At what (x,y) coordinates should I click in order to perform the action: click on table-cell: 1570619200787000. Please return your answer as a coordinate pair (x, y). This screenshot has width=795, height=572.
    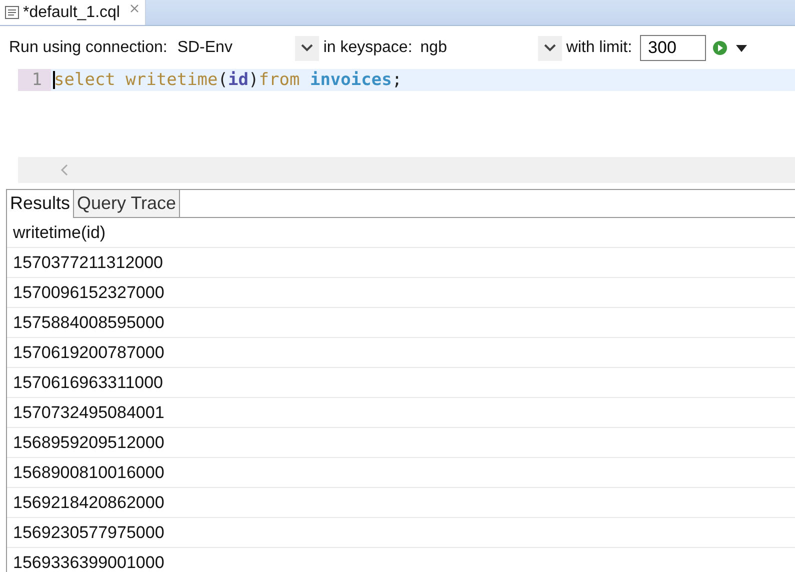
    Looking at the image, I should click on (88, 352).